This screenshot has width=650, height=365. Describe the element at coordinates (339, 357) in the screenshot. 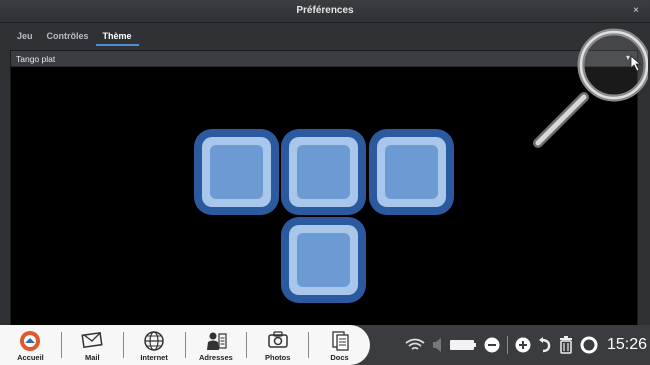

I see `dock-label-docs: Docs` at that location.